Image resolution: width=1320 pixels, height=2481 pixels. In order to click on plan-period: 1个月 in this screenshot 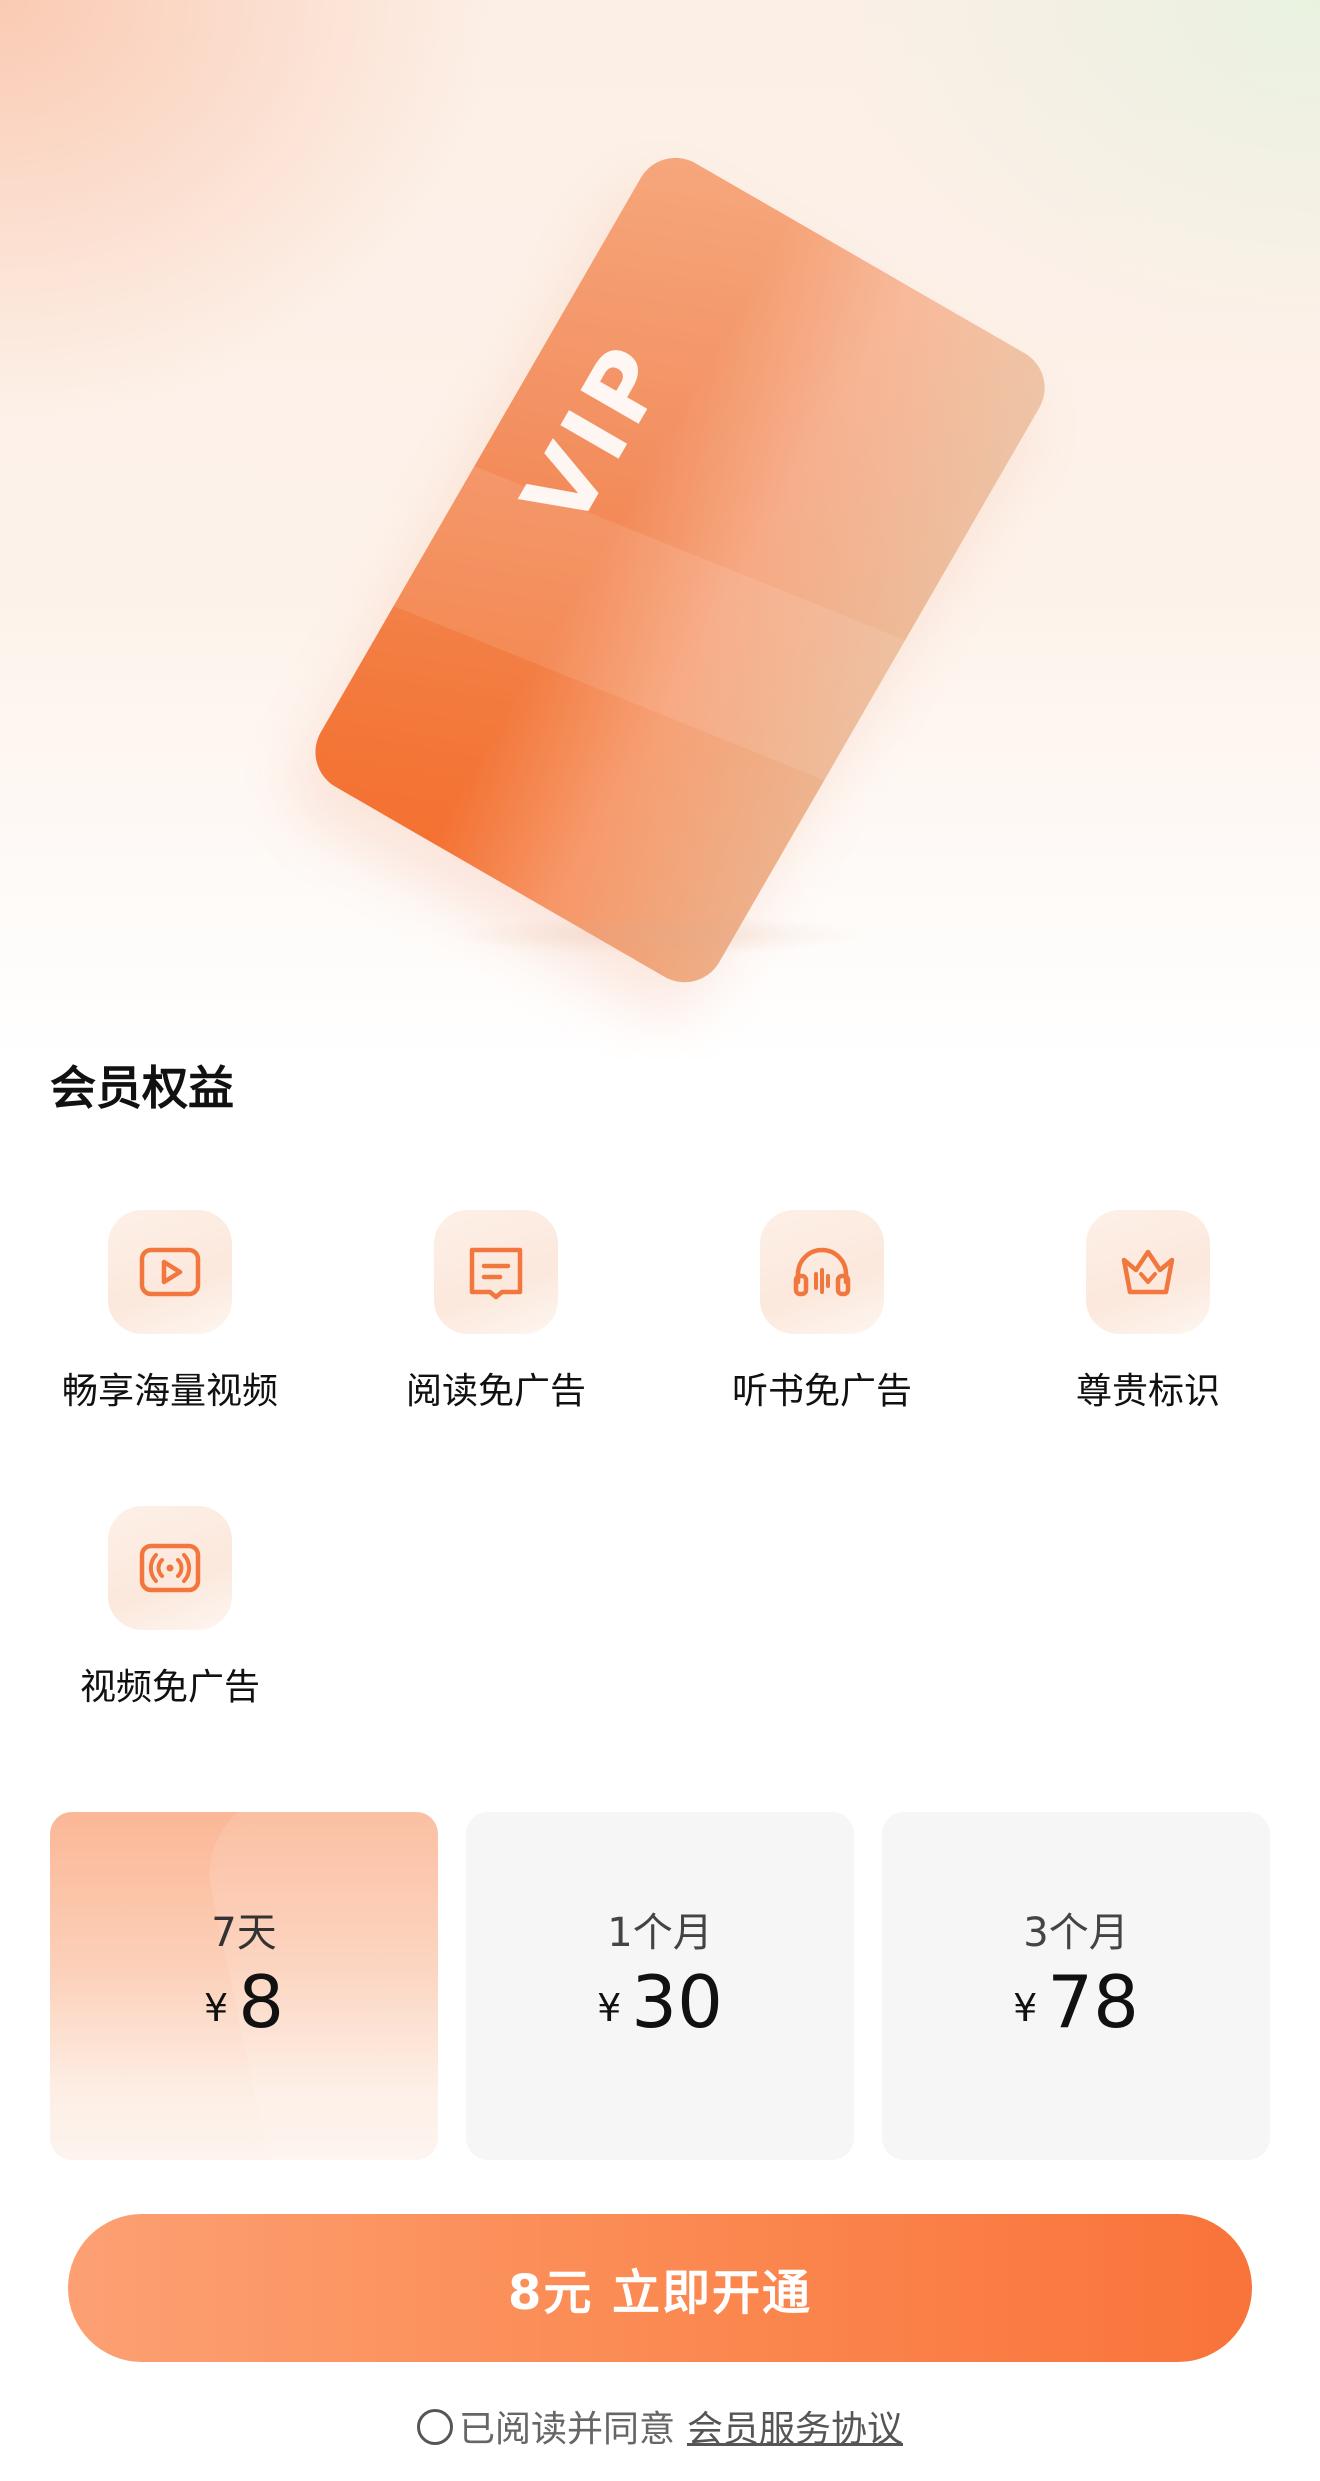, I will do `click(660, 1933)`.